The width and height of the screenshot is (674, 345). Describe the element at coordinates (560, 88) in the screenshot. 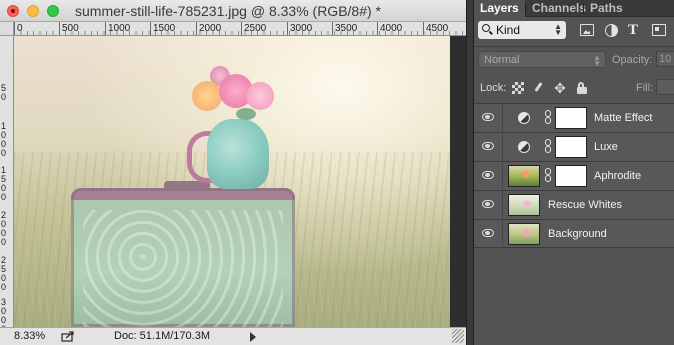

I see `lock-position-move-icon: ✥` at that location.